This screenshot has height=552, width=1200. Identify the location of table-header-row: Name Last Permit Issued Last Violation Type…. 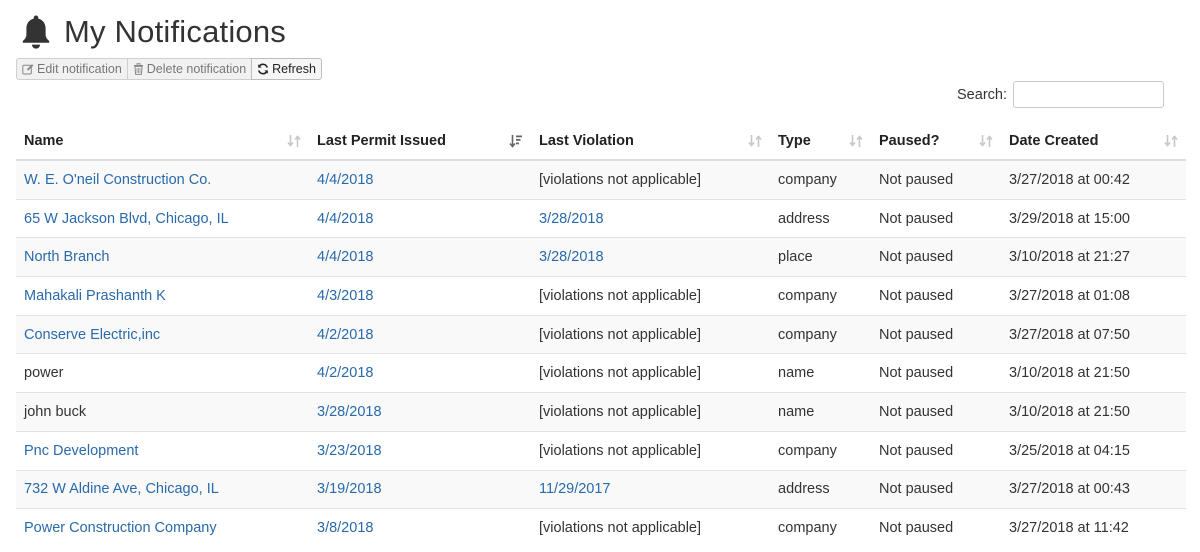
(601, 141).